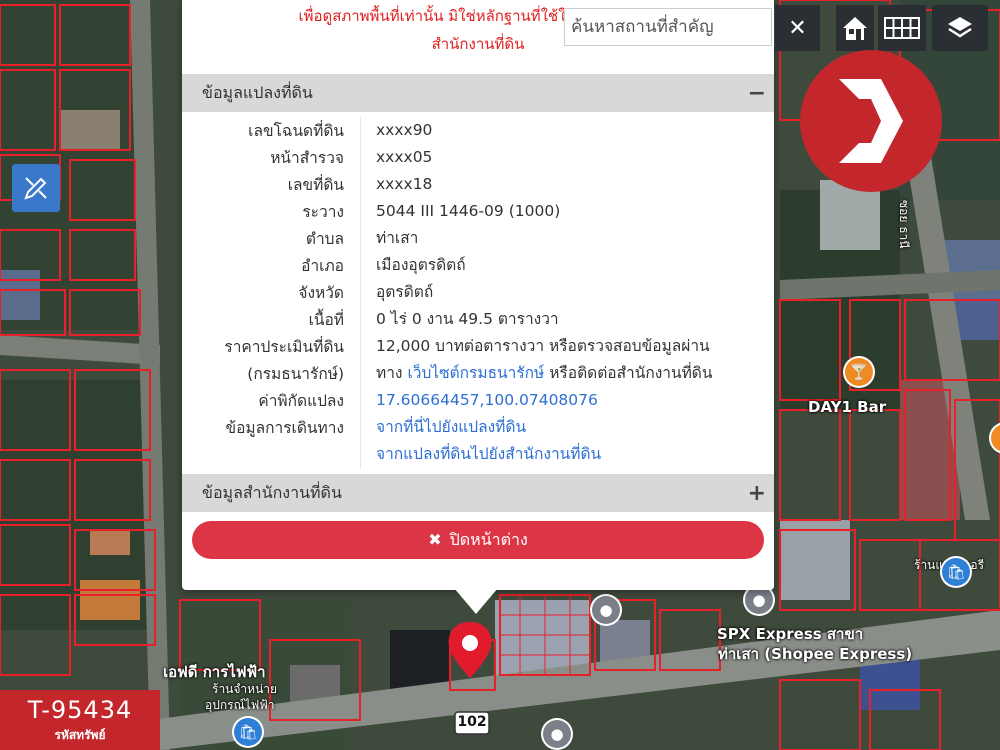 Image resolution: width=1000 pixels, height=750 pixels. What do you see at coordinates (478, 93) in the screenshot?
I see `land-section-header: ข้อมูลแปลงที่ดิน −` at bounding box center [478, 93].